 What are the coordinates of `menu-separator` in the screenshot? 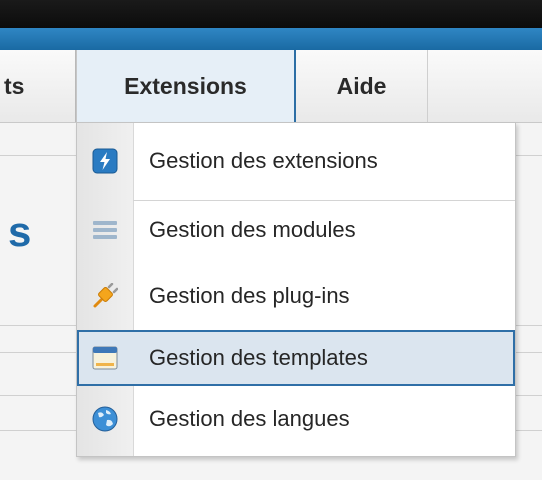 It's located at (324, 200).